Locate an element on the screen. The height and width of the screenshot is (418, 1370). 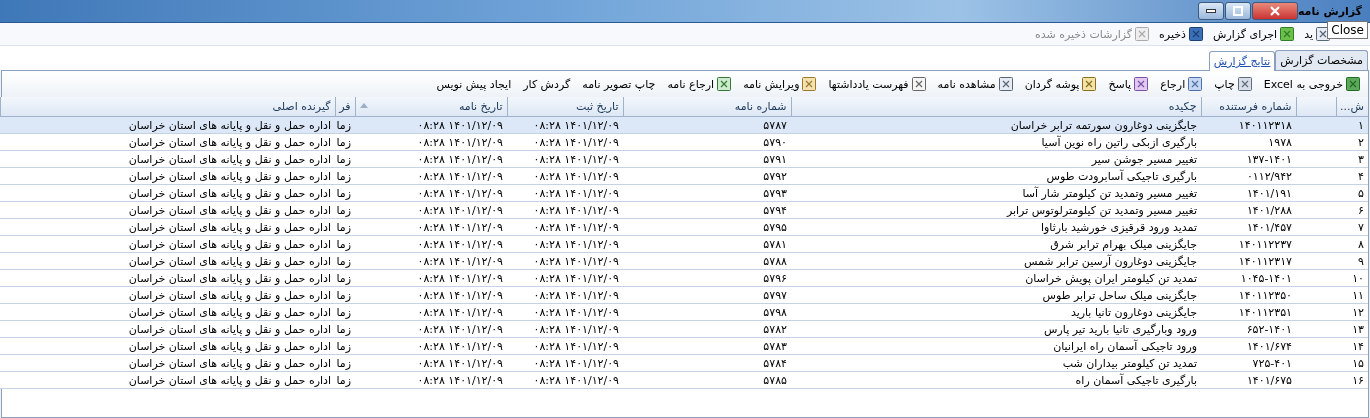
column-header: چکیده is located at coordinates (996, 107).